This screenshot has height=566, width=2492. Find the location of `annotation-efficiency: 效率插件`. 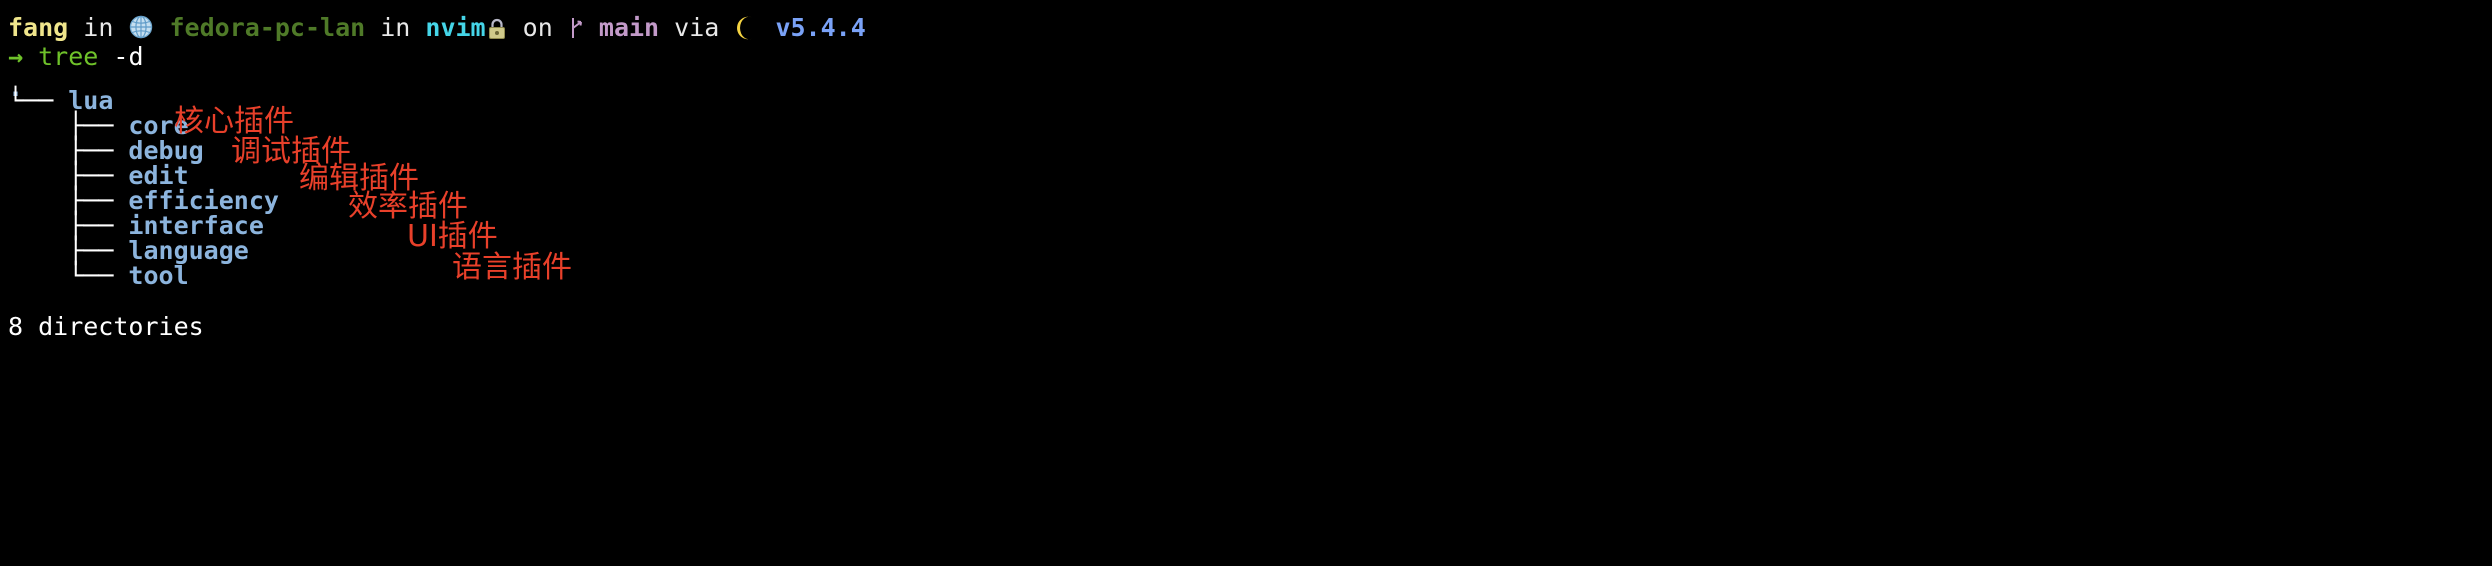

annotation-efficiency: 效率插件 is located at coordinates (408, 206).